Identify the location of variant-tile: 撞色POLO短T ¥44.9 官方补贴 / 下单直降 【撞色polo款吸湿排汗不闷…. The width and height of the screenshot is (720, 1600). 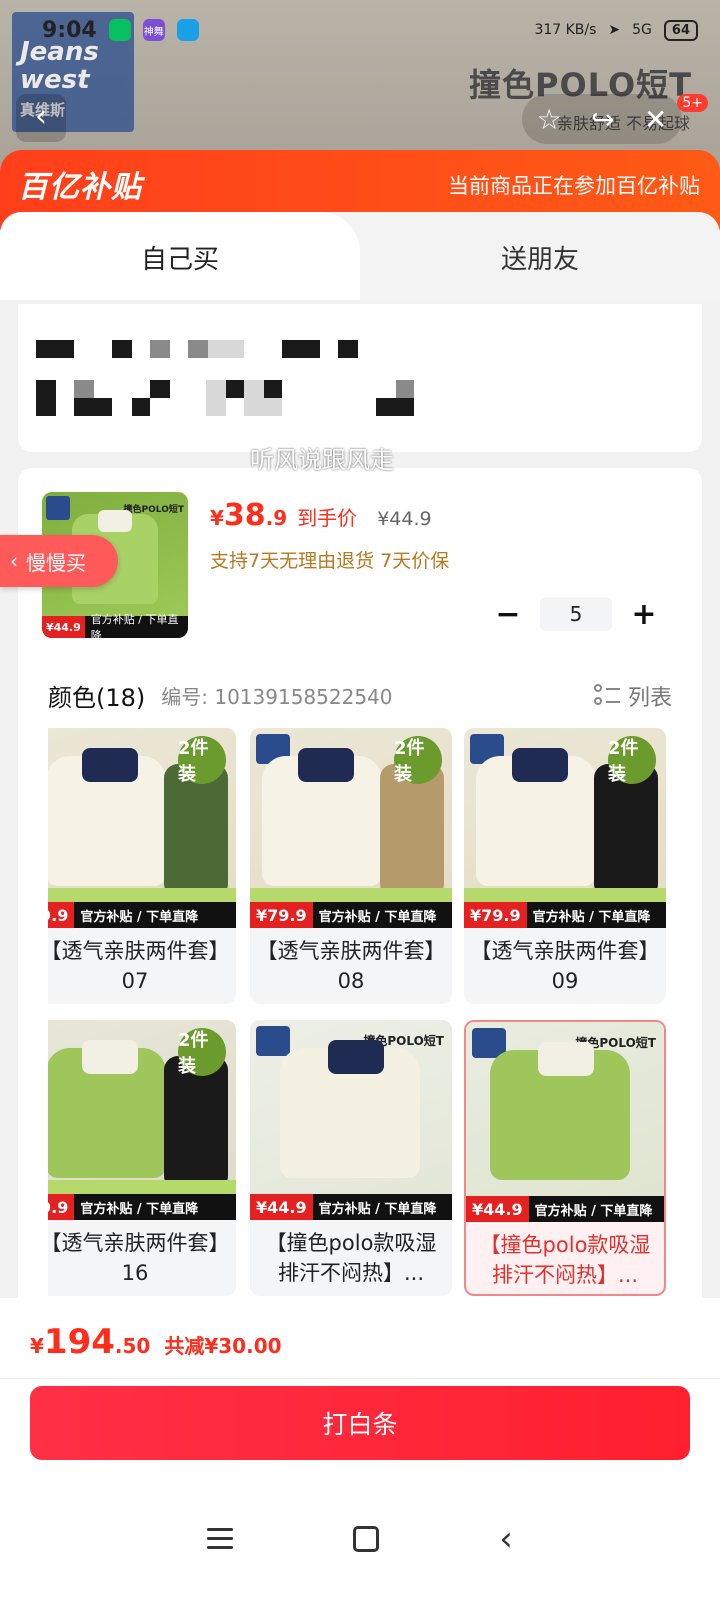
(351, 1158).